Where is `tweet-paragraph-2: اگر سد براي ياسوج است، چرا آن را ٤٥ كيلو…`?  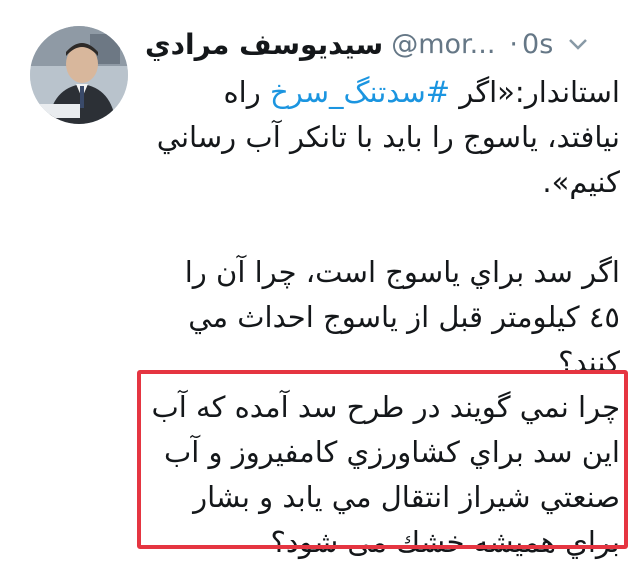 tweet-paragraph-2: اگر سد براي ياسوج است، چرا آن را ٤٥ كيلو… is located at coordinates (402, 317).